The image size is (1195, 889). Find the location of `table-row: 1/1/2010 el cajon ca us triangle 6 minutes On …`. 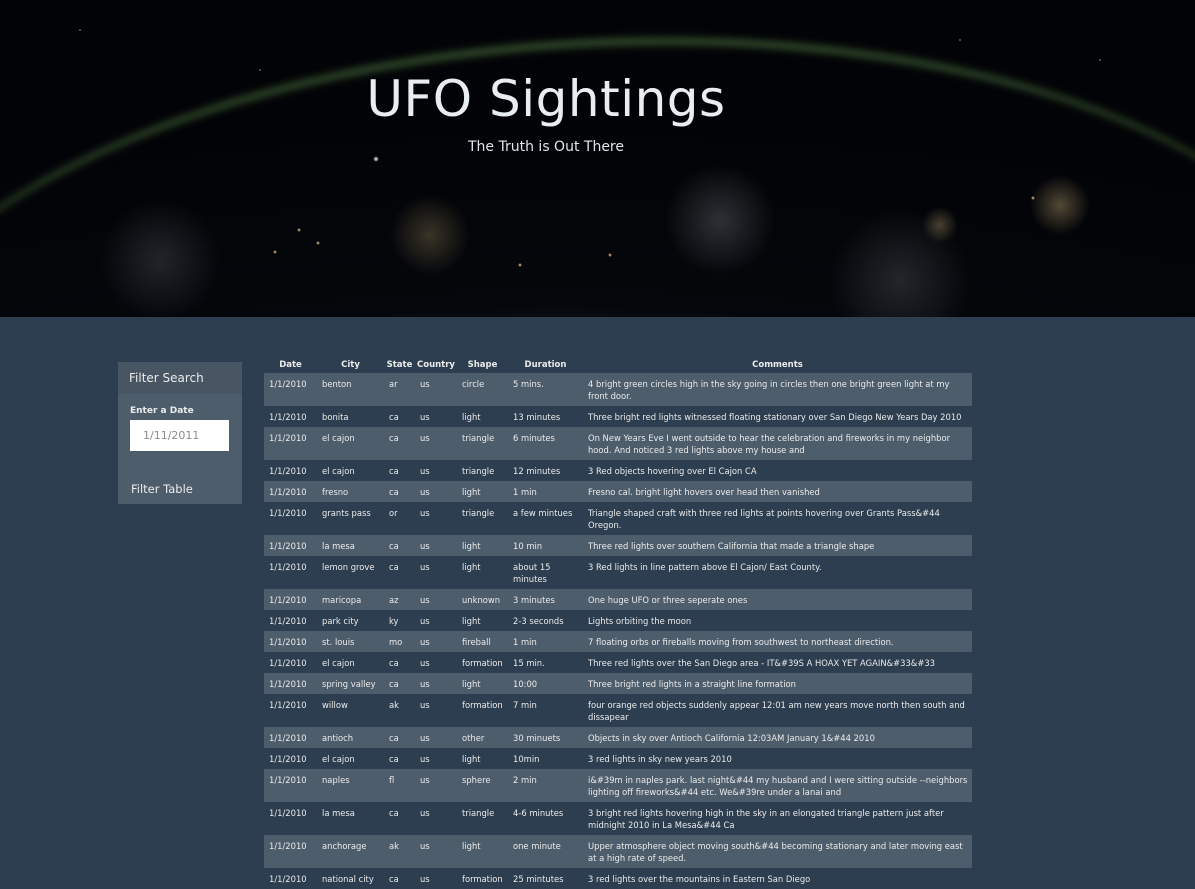

table-row: 1/1/2010 el cajon ca us triangle 6 minutes On … is located at coordinates (618, 443).